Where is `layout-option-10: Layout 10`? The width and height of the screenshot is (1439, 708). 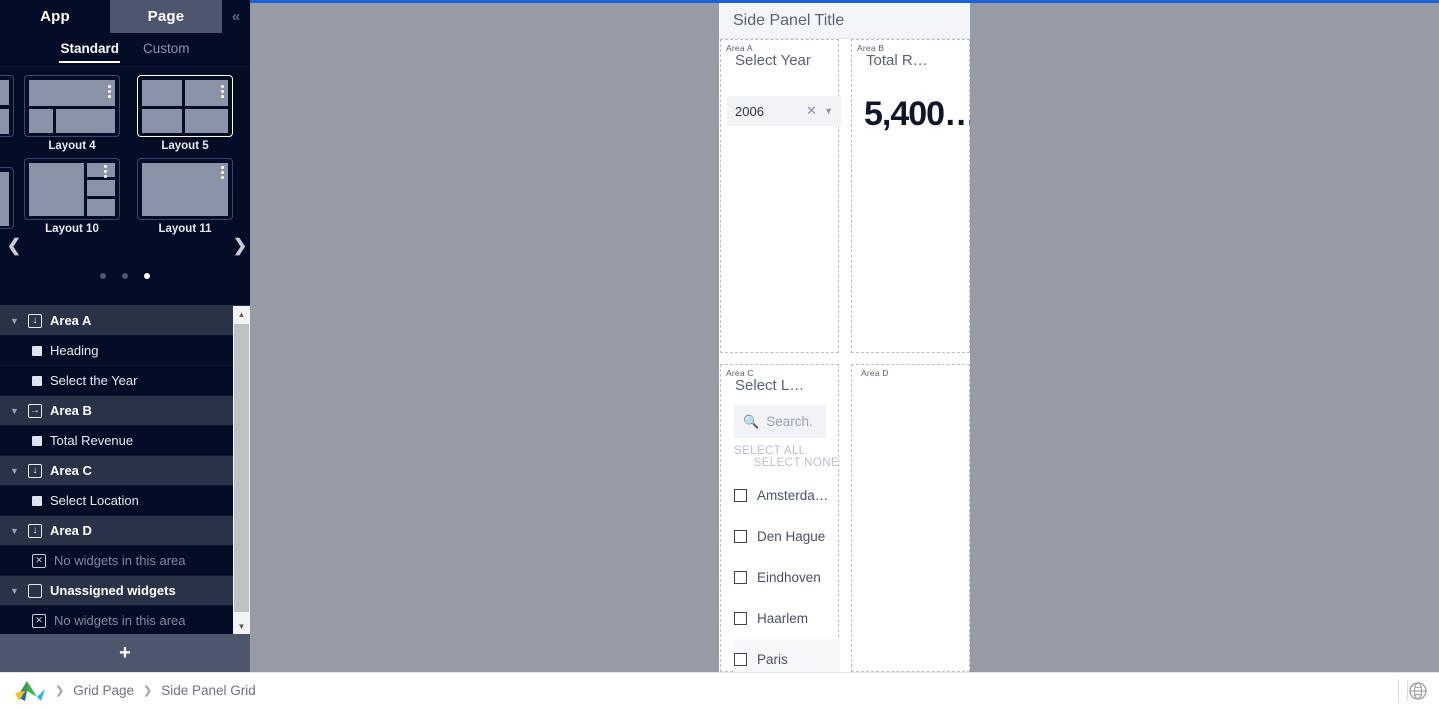 layout-option-10: Layout 10 is located at coordinates (72, 196).